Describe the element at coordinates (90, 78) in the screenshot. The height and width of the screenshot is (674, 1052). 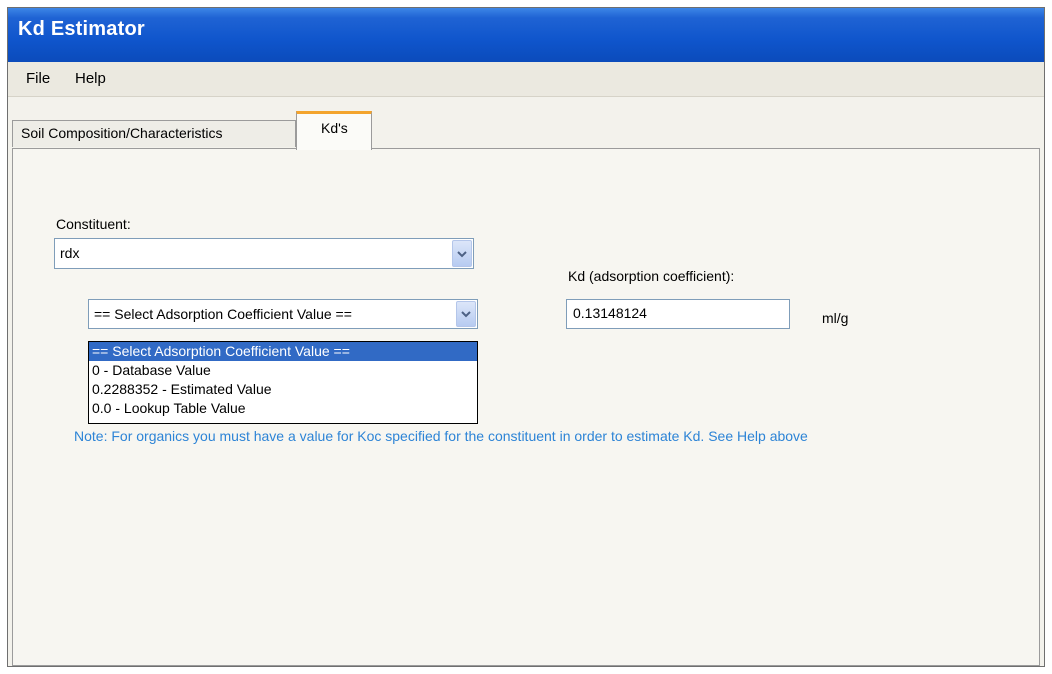
I see `menu-help: Help` at that location.